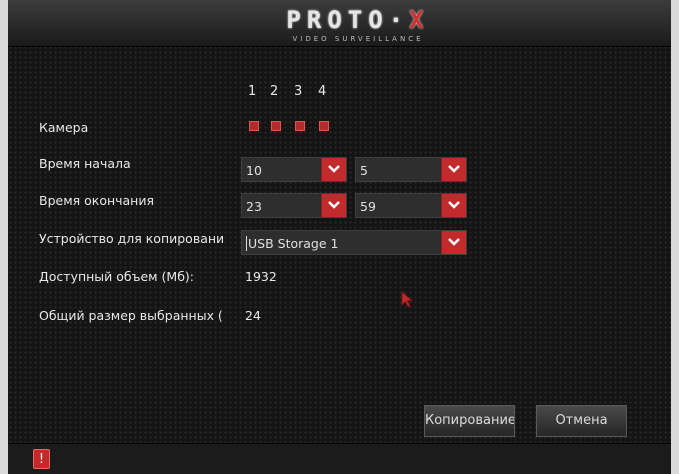 This screenshot has height=474, width=679. What do you see at coordinates (358, 39) in the screenshot?
I see `logo-subtitle: VIDEO SURVEILLANCE` at bounding box center [358, 39].